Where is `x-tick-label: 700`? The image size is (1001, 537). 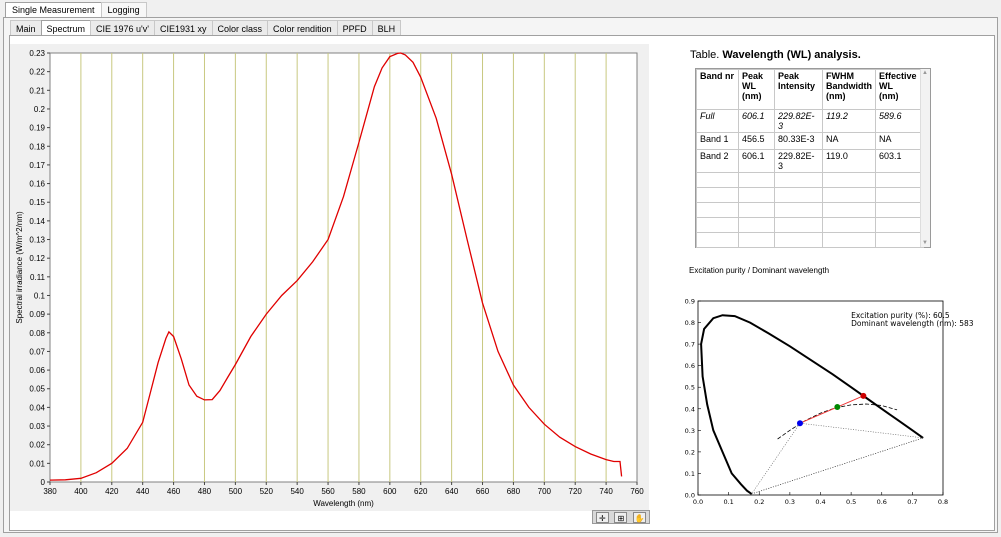 x-tick-label: 700 is located at coordinates (545, 491).